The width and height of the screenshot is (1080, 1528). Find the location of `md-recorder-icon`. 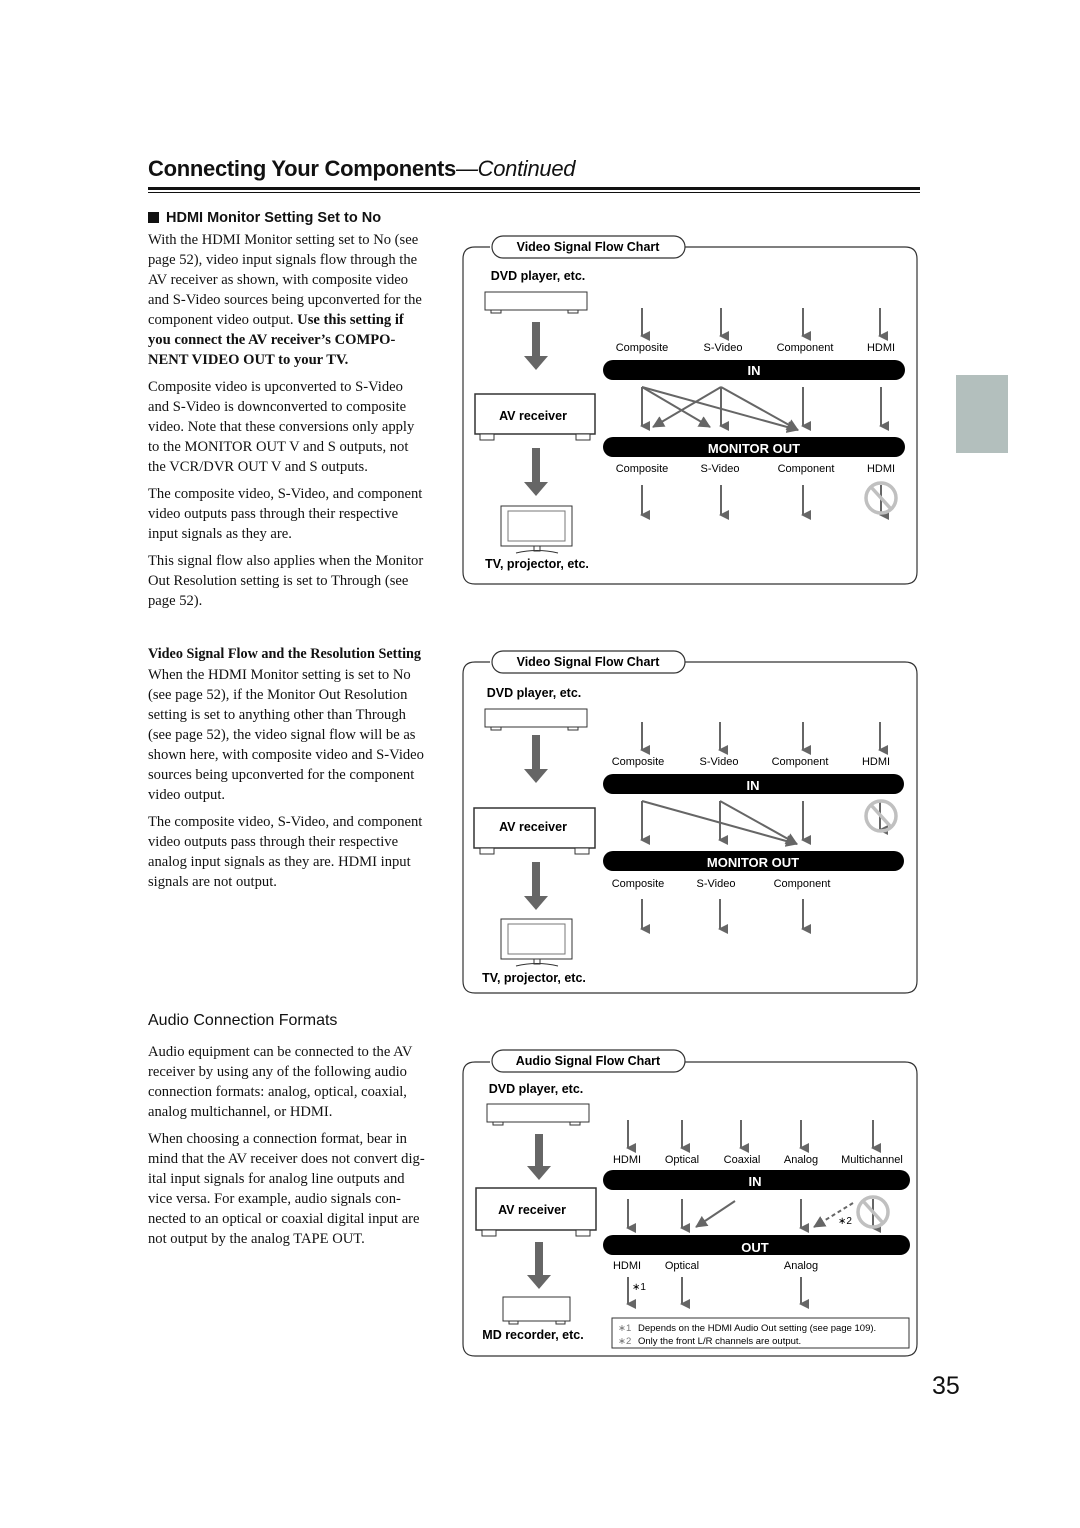

md-recorder-icon is located at coordinates (536, 1310).